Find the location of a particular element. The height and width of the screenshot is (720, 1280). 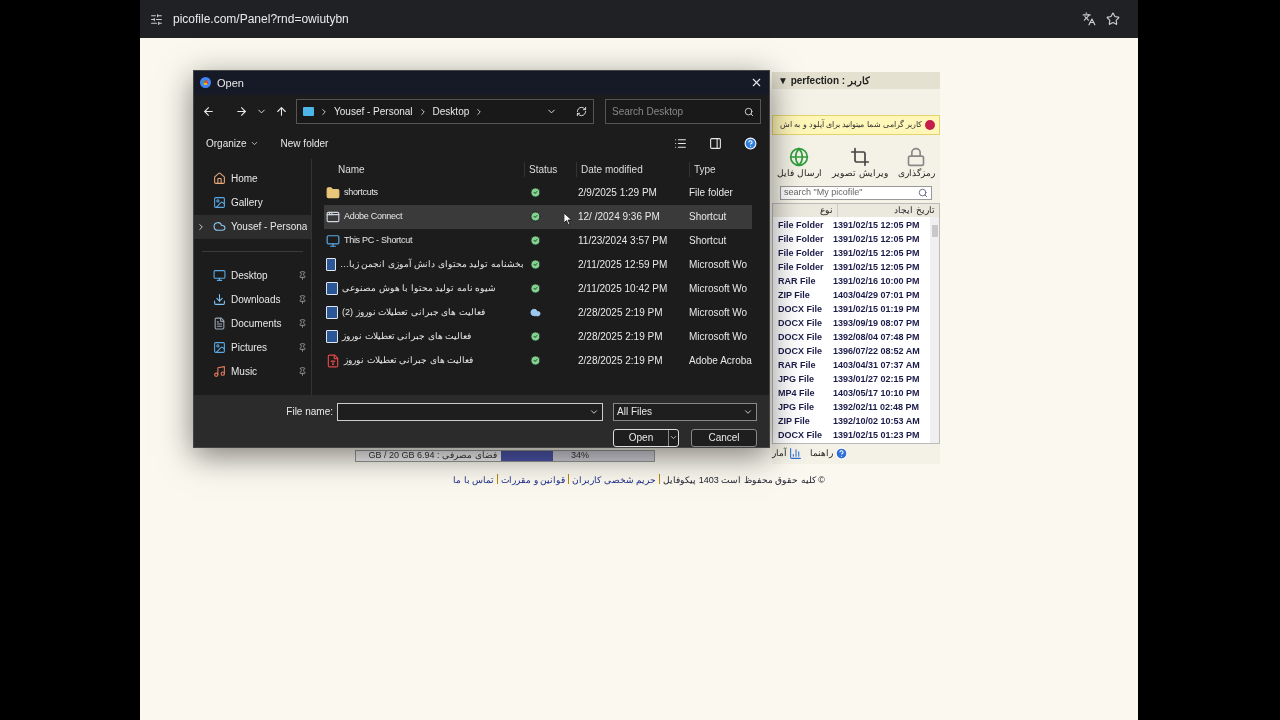

table-cell-text: 1391/02/15 01:19 PM is located at coordinates (876, 309).